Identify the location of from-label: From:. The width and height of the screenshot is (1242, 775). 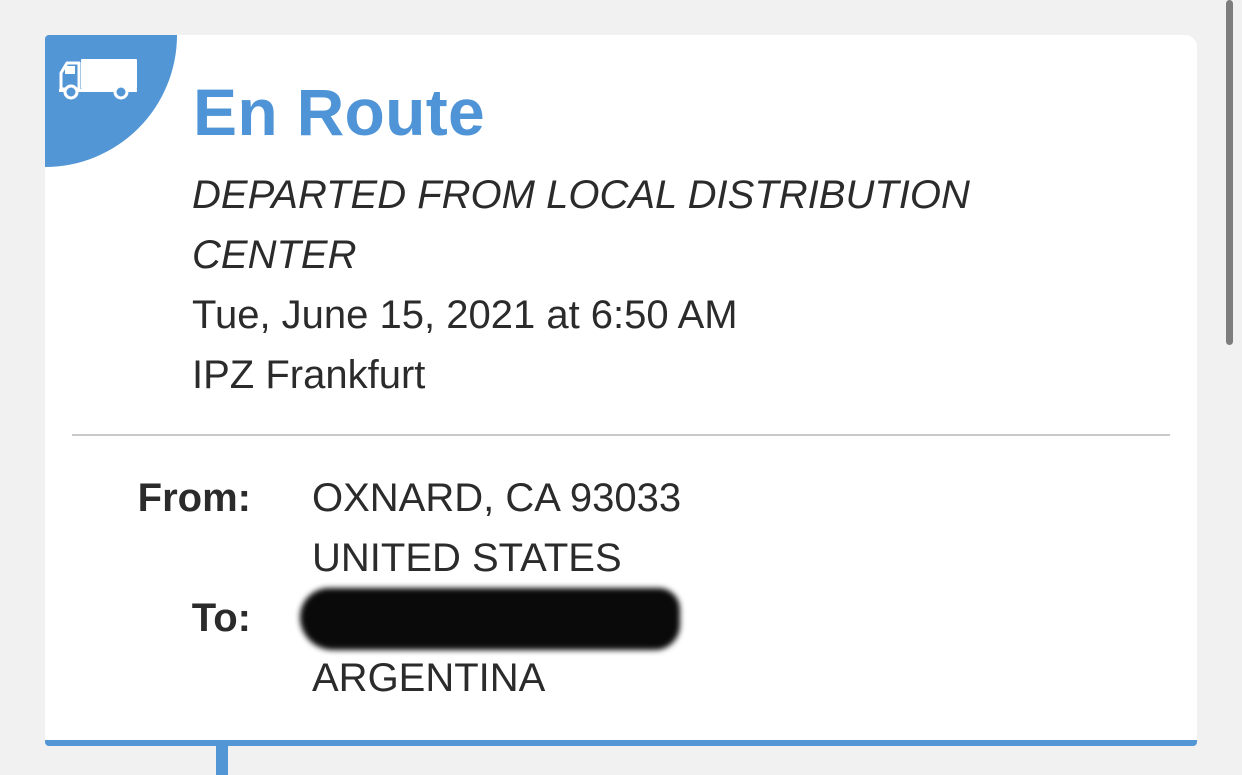
(194, 498).